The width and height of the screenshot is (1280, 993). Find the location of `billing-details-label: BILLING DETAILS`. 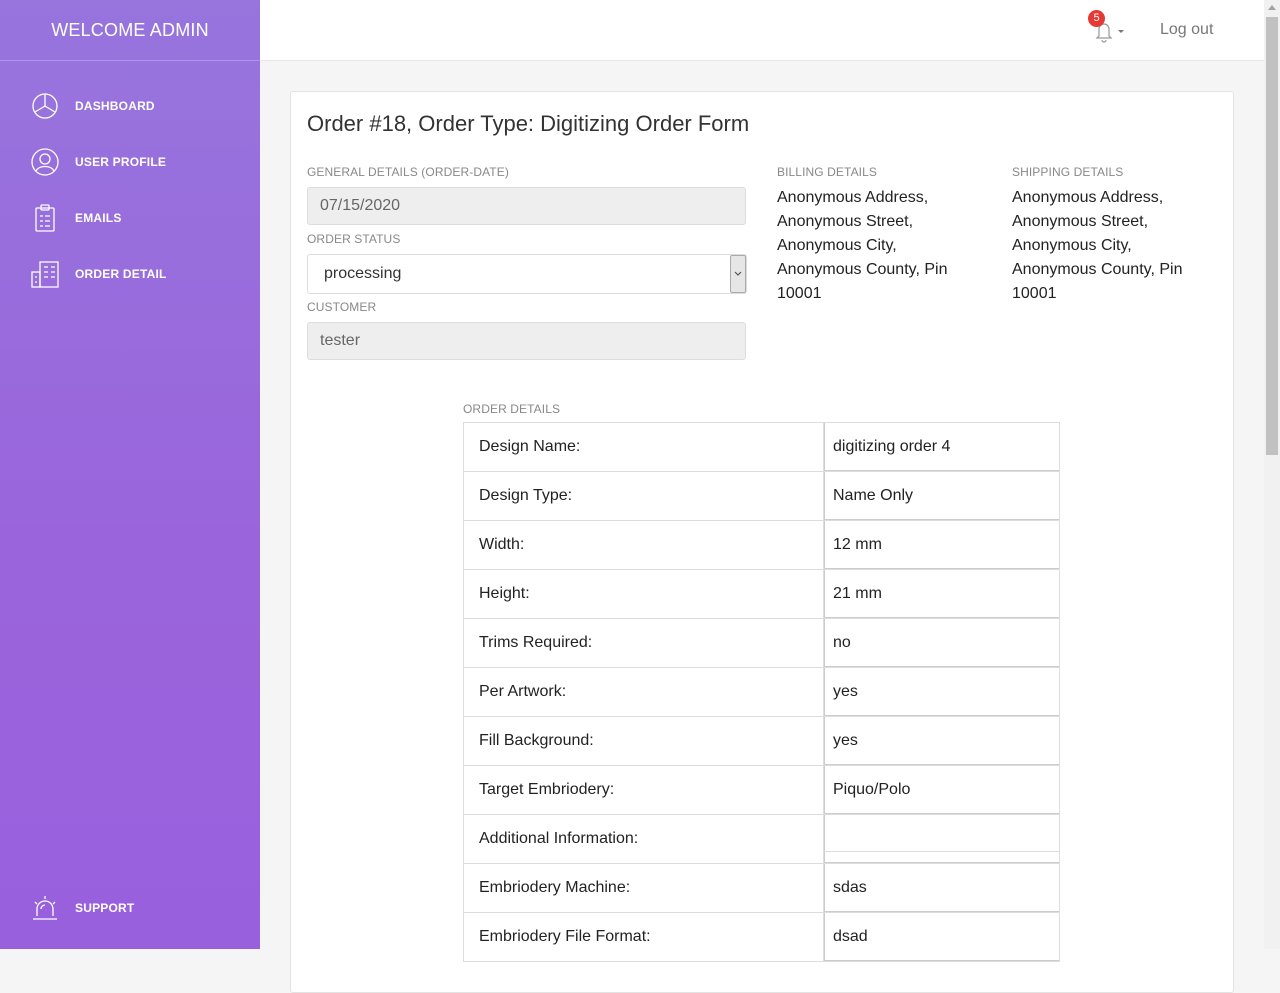

billing-details-label: BILLING DETAILS is located at coordinates (827, 172).